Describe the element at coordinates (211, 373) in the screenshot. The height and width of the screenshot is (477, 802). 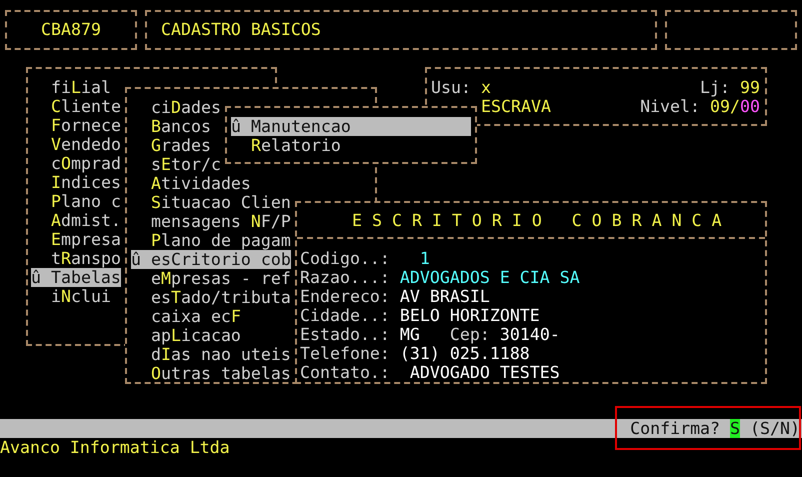
I see `menu-item: Outras tabelas` at that location.